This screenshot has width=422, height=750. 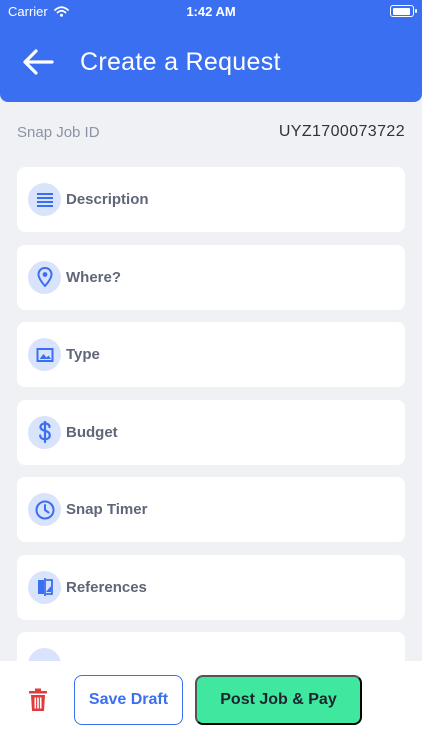 What do you see at coordinates (44, 587) in the screenshot?
I see `compare-icon` at bounding box center [44, 587].